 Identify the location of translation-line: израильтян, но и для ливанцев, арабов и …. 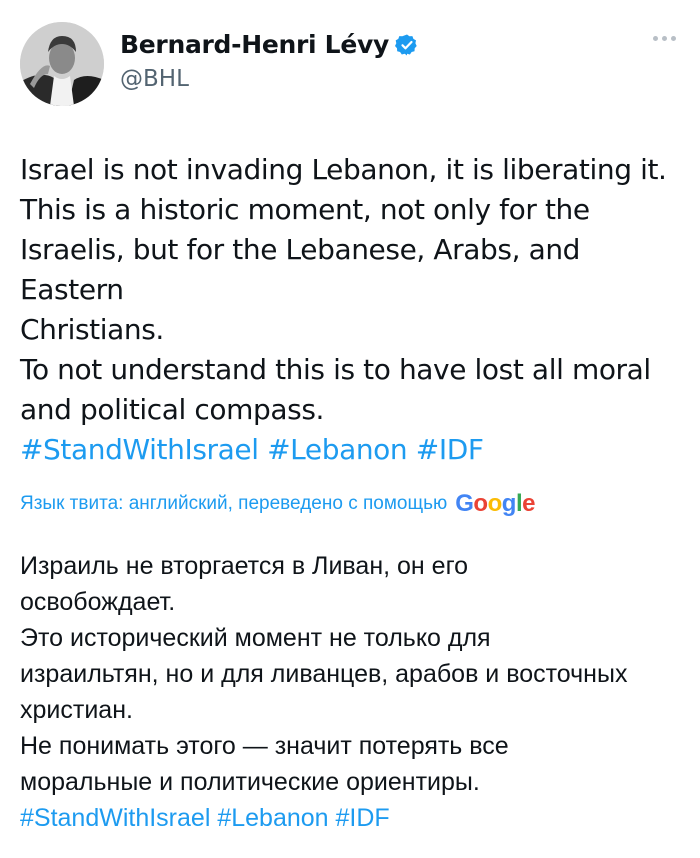
(324, 674).